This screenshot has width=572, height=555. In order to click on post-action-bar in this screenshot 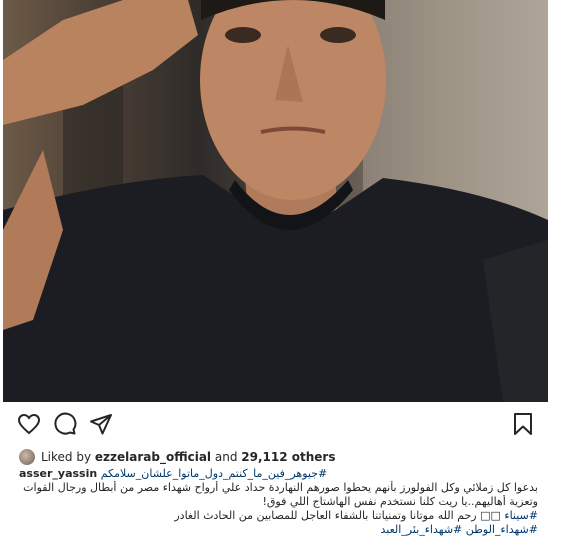, I will do `click(275, 424)`.